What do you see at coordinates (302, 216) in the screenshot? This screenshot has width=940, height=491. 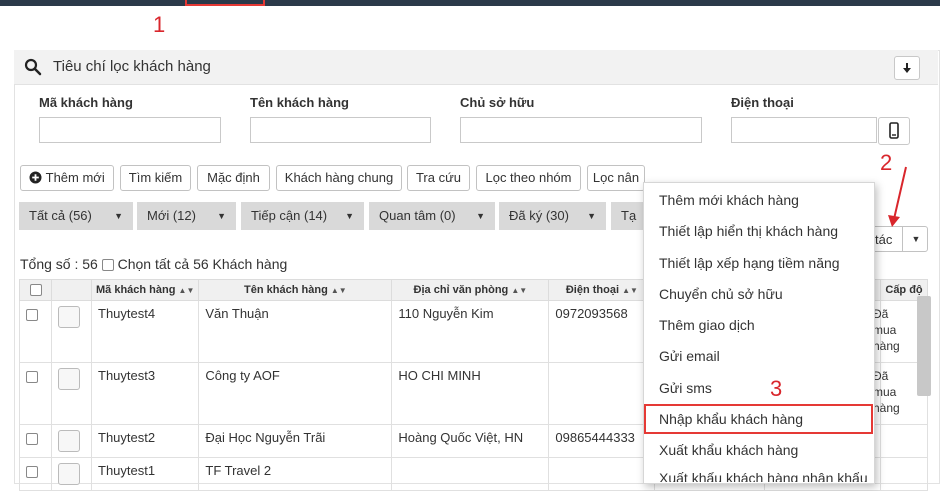 I see `status-tab-approach: Tiếp cận (14) ▼` at bounding box center [302, 216].